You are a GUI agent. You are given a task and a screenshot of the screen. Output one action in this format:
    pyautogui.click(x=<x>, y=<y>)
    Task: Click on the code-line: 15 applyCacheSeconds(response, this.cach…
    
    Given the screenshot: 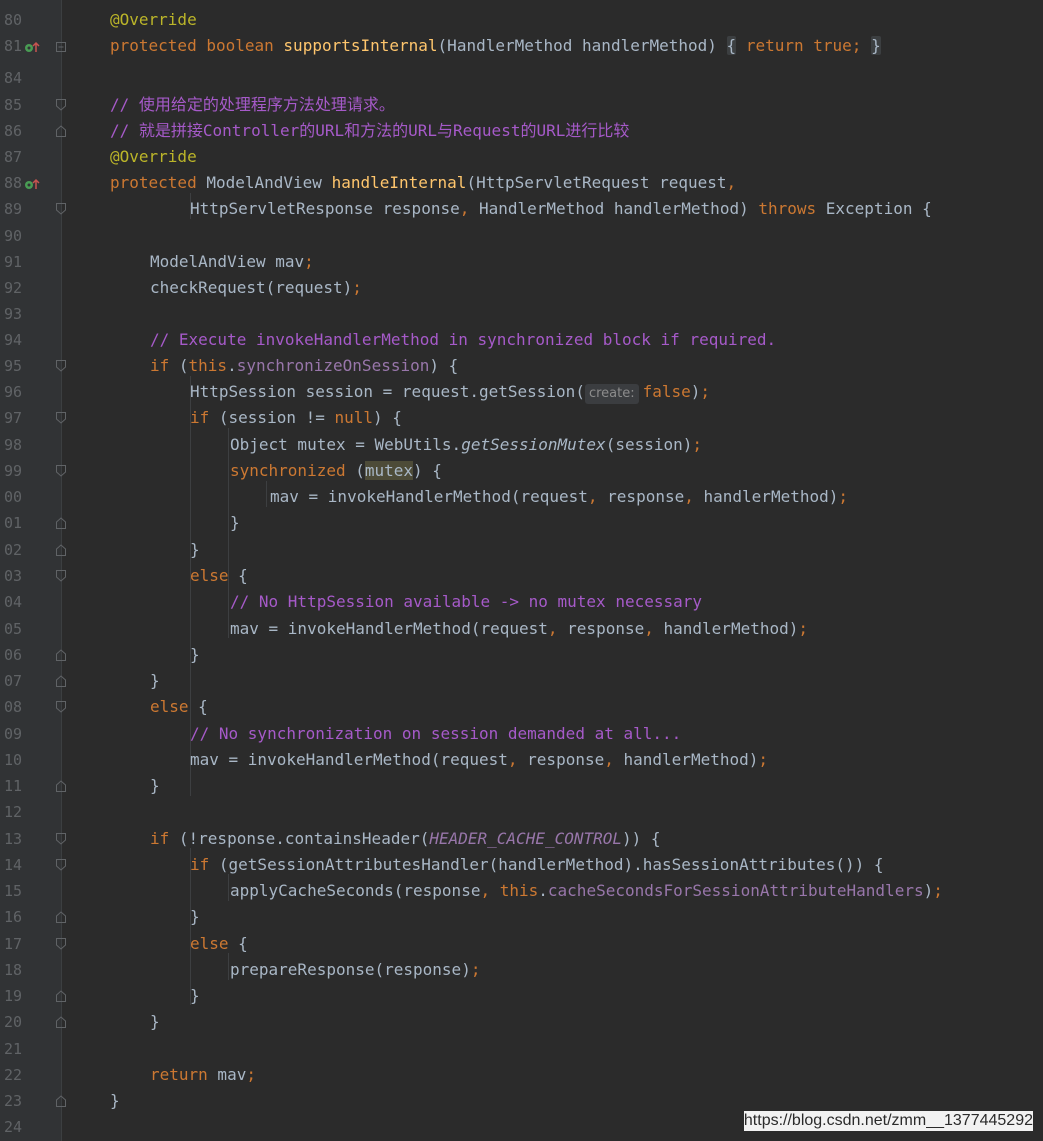 What is the action you would take?
    pyautogui.click(x=523, y=885)
    